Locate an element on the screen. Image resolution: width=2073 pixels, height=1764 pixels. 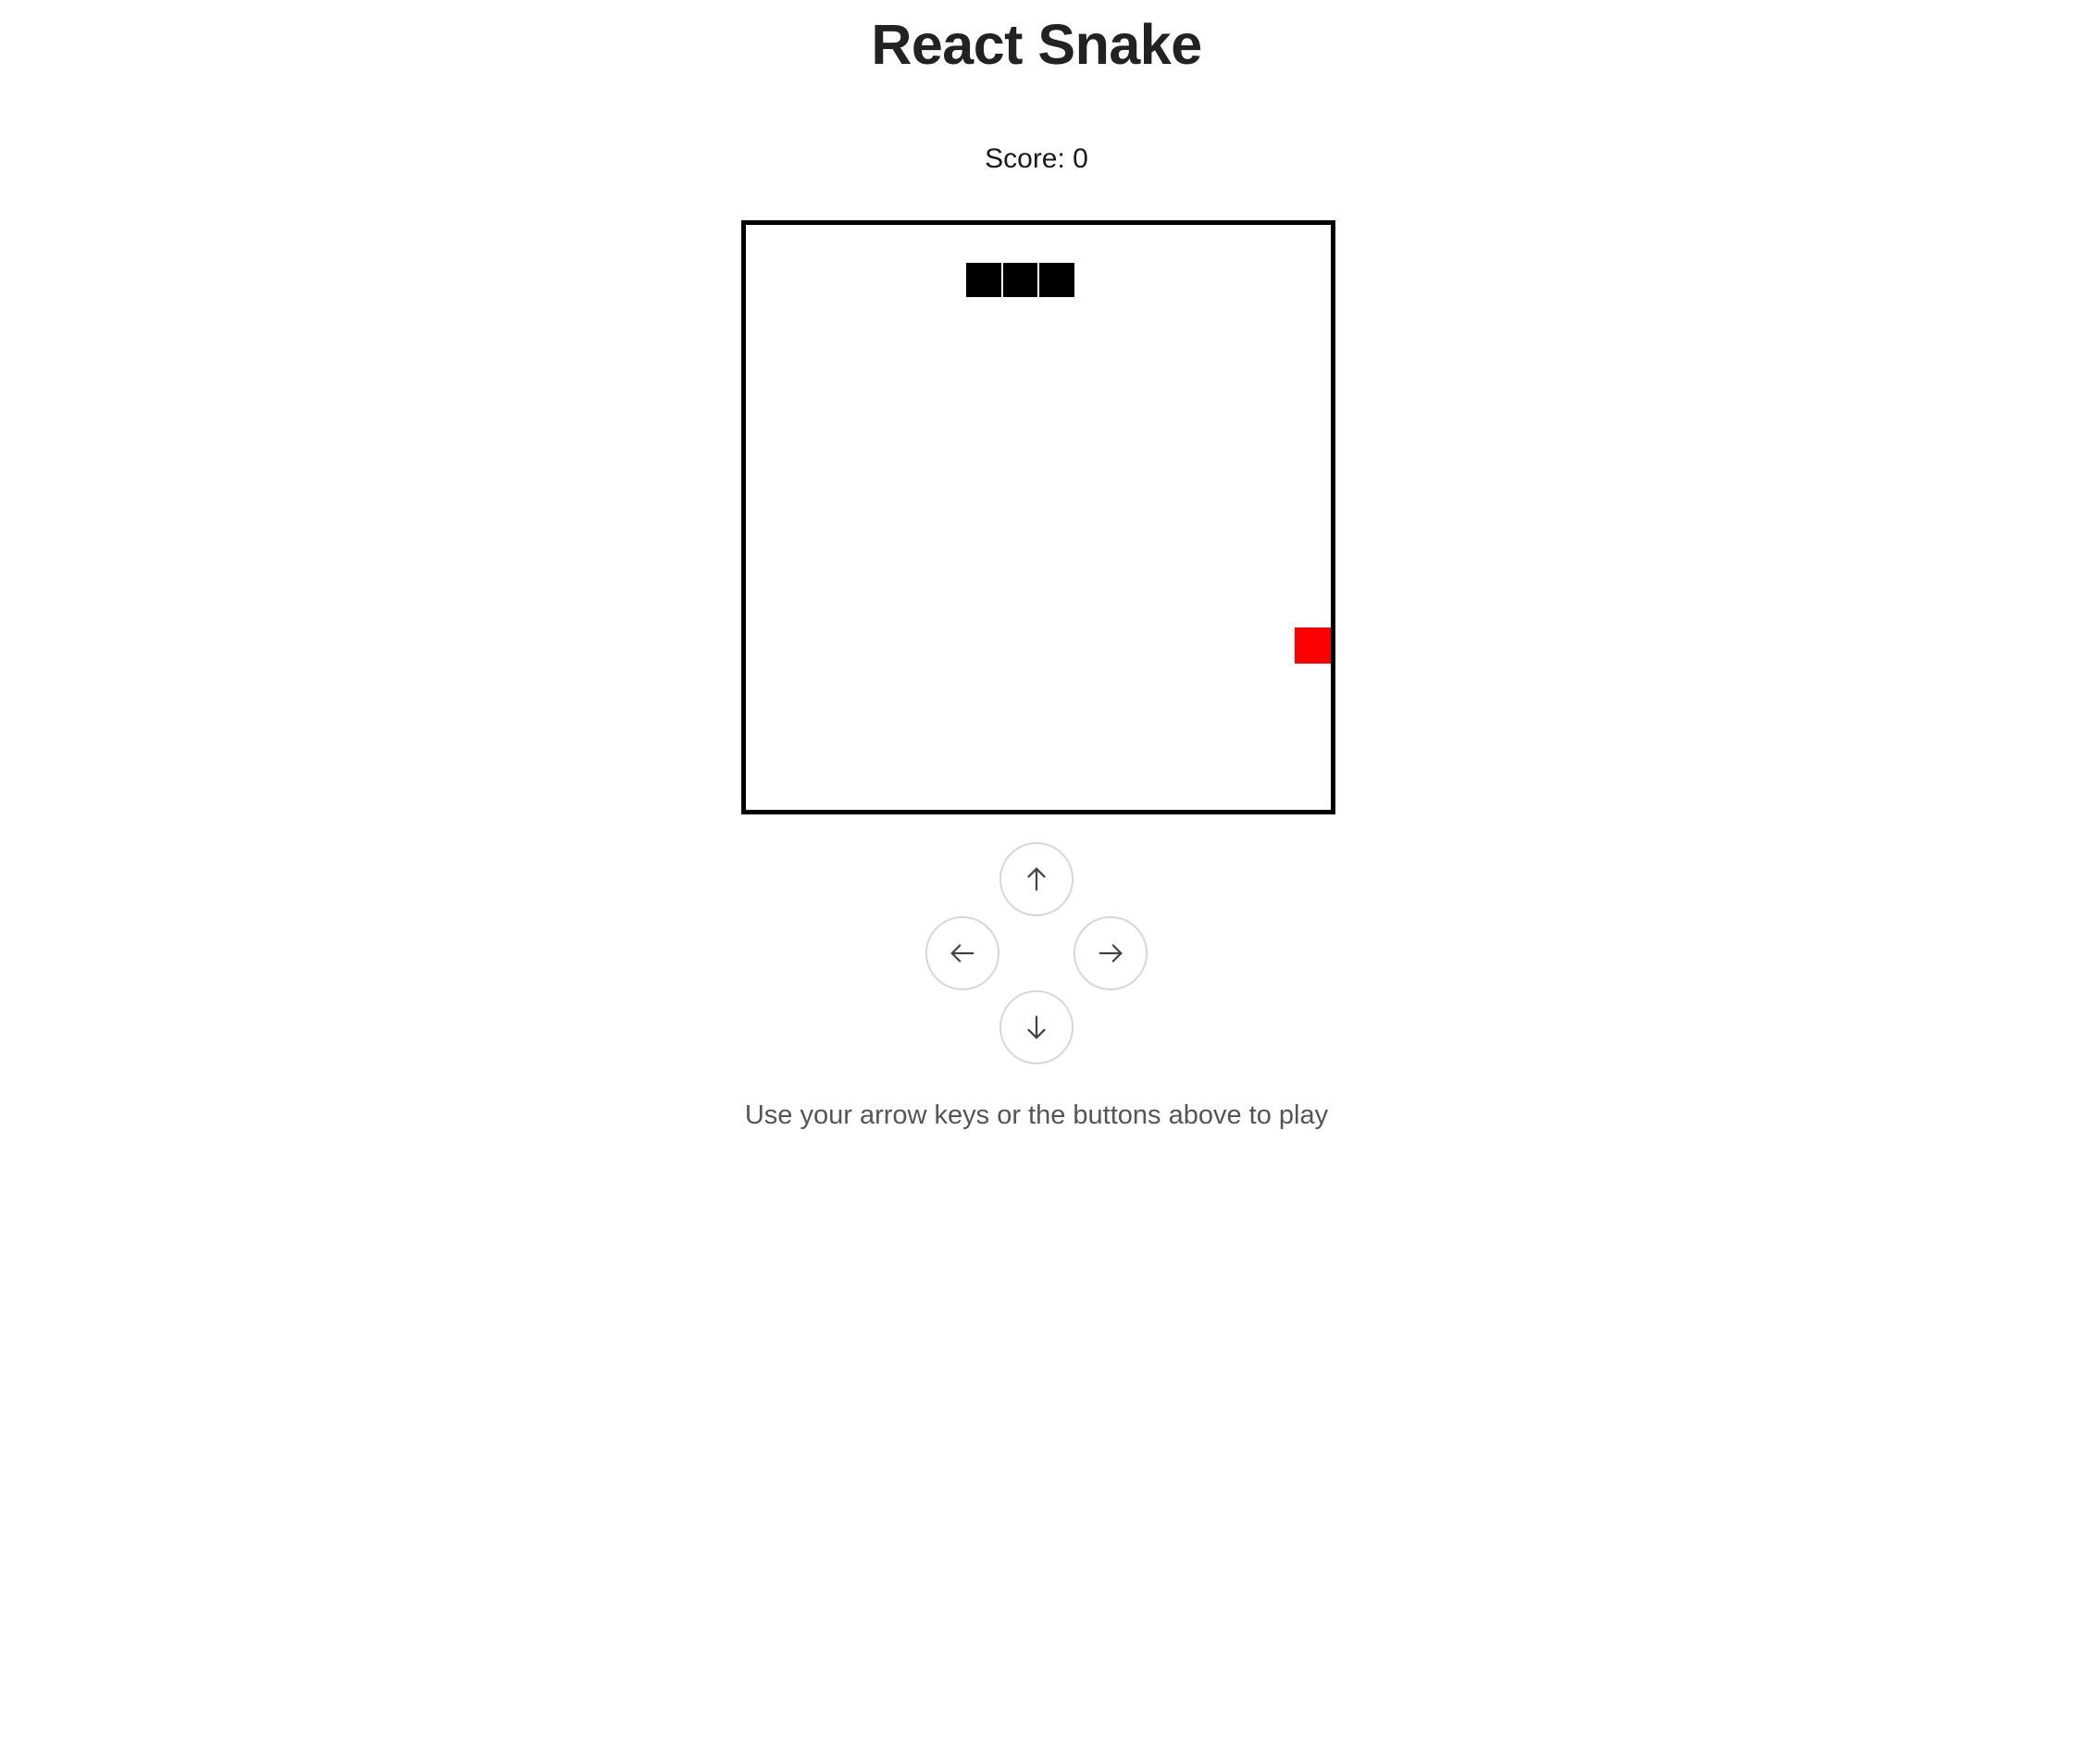
arrow-right-icon is located at coordinates (1111, 953).